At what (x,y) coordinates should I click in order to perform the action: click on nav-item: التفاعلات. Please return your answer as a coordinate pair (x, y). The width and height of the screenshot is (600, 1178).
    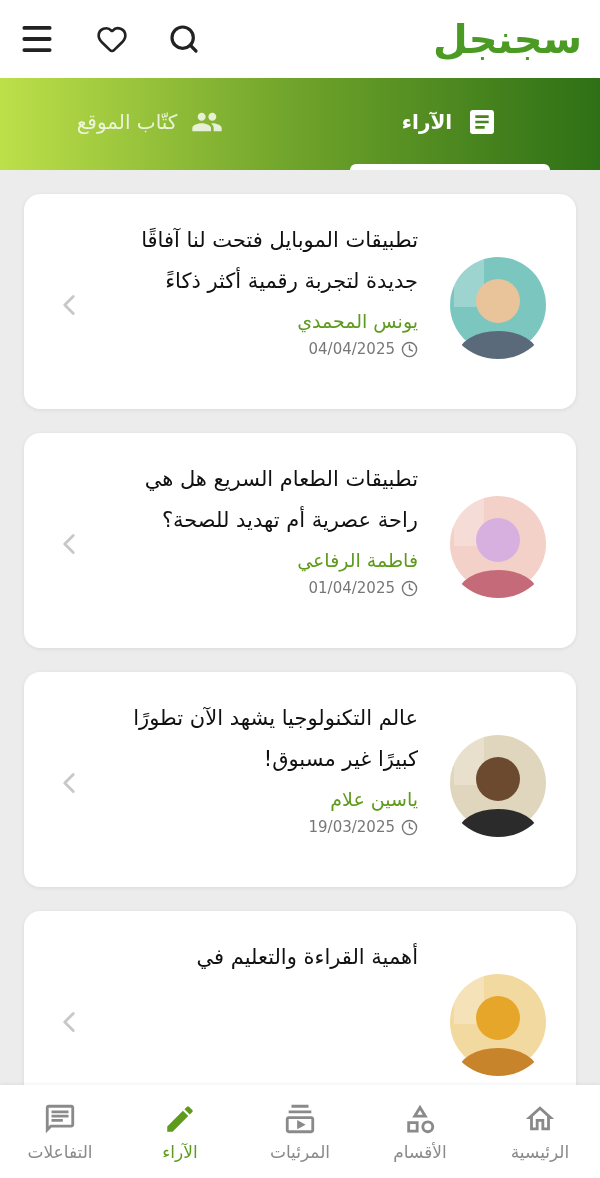
    Looking at the image, I should click on (60, 1131).